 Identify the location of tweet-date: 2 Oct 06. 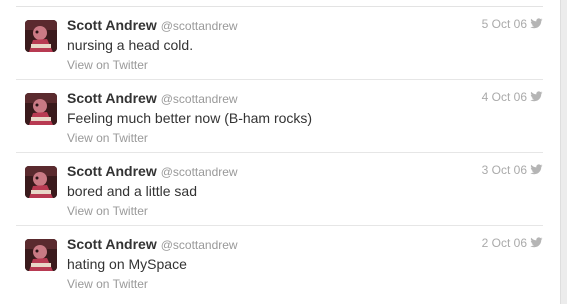
(504, 243).